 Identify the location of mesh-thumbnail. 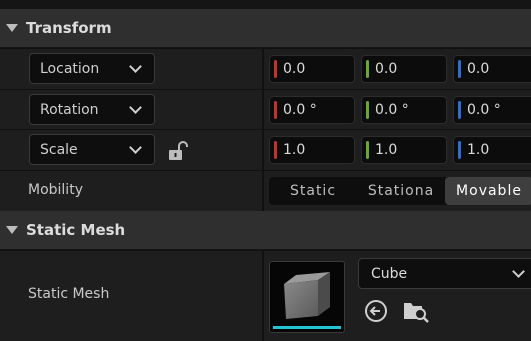
(307, 297).